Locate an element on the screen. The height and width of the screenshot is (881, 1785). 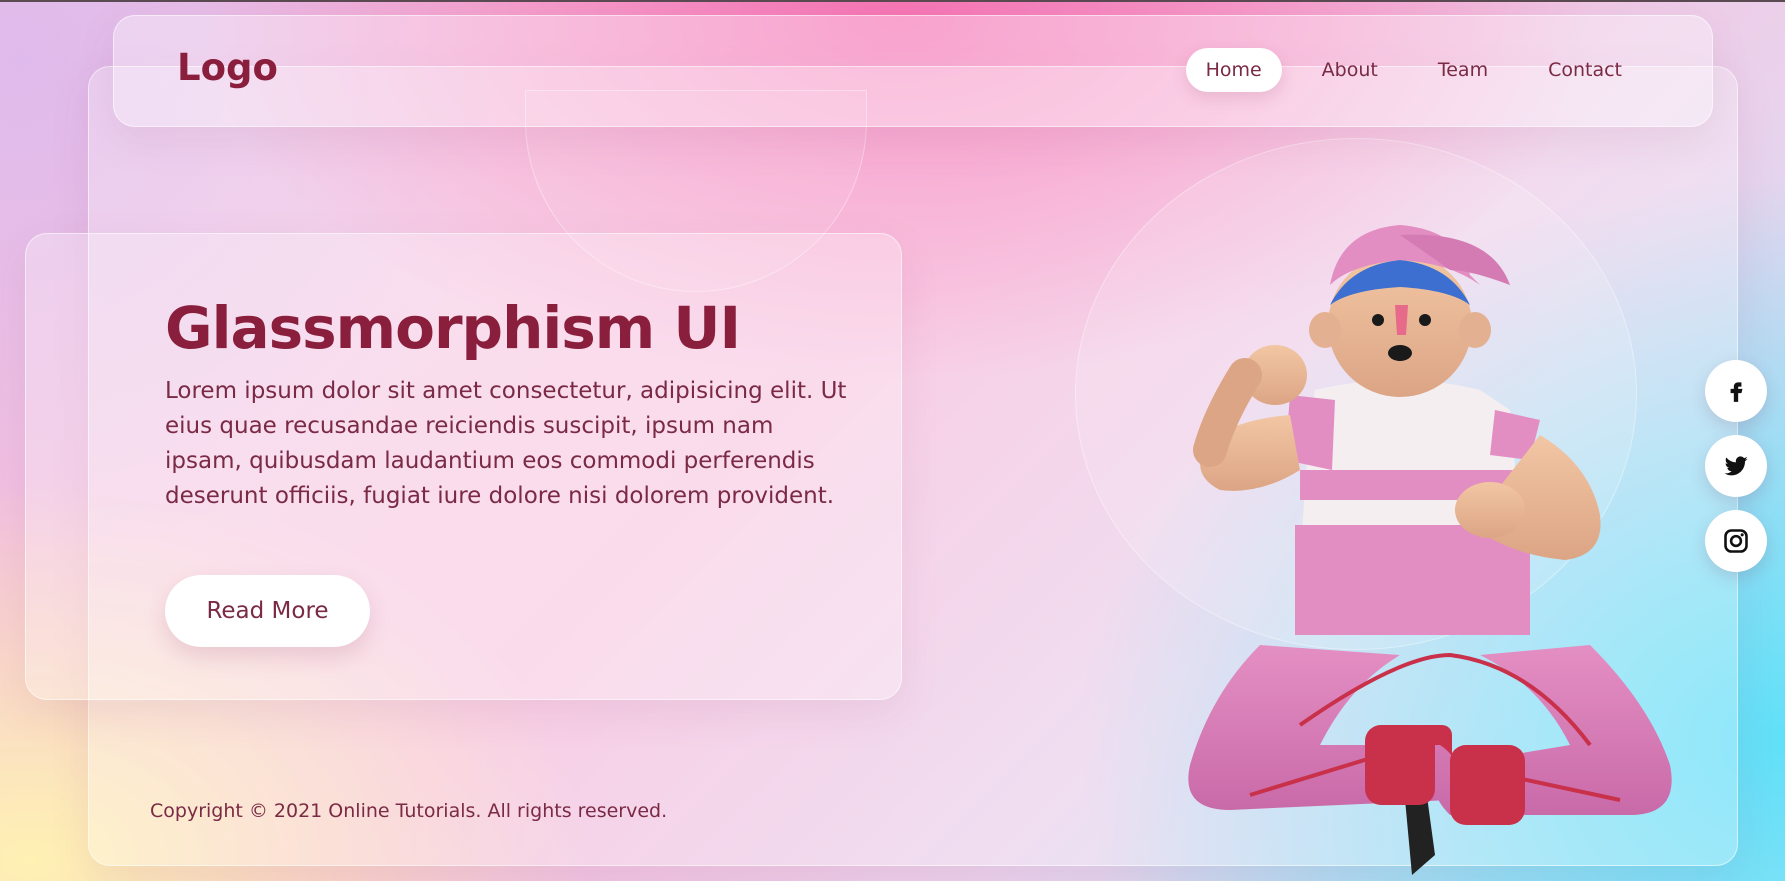
nav-item-about: About is located at coordinates (1350, 70).